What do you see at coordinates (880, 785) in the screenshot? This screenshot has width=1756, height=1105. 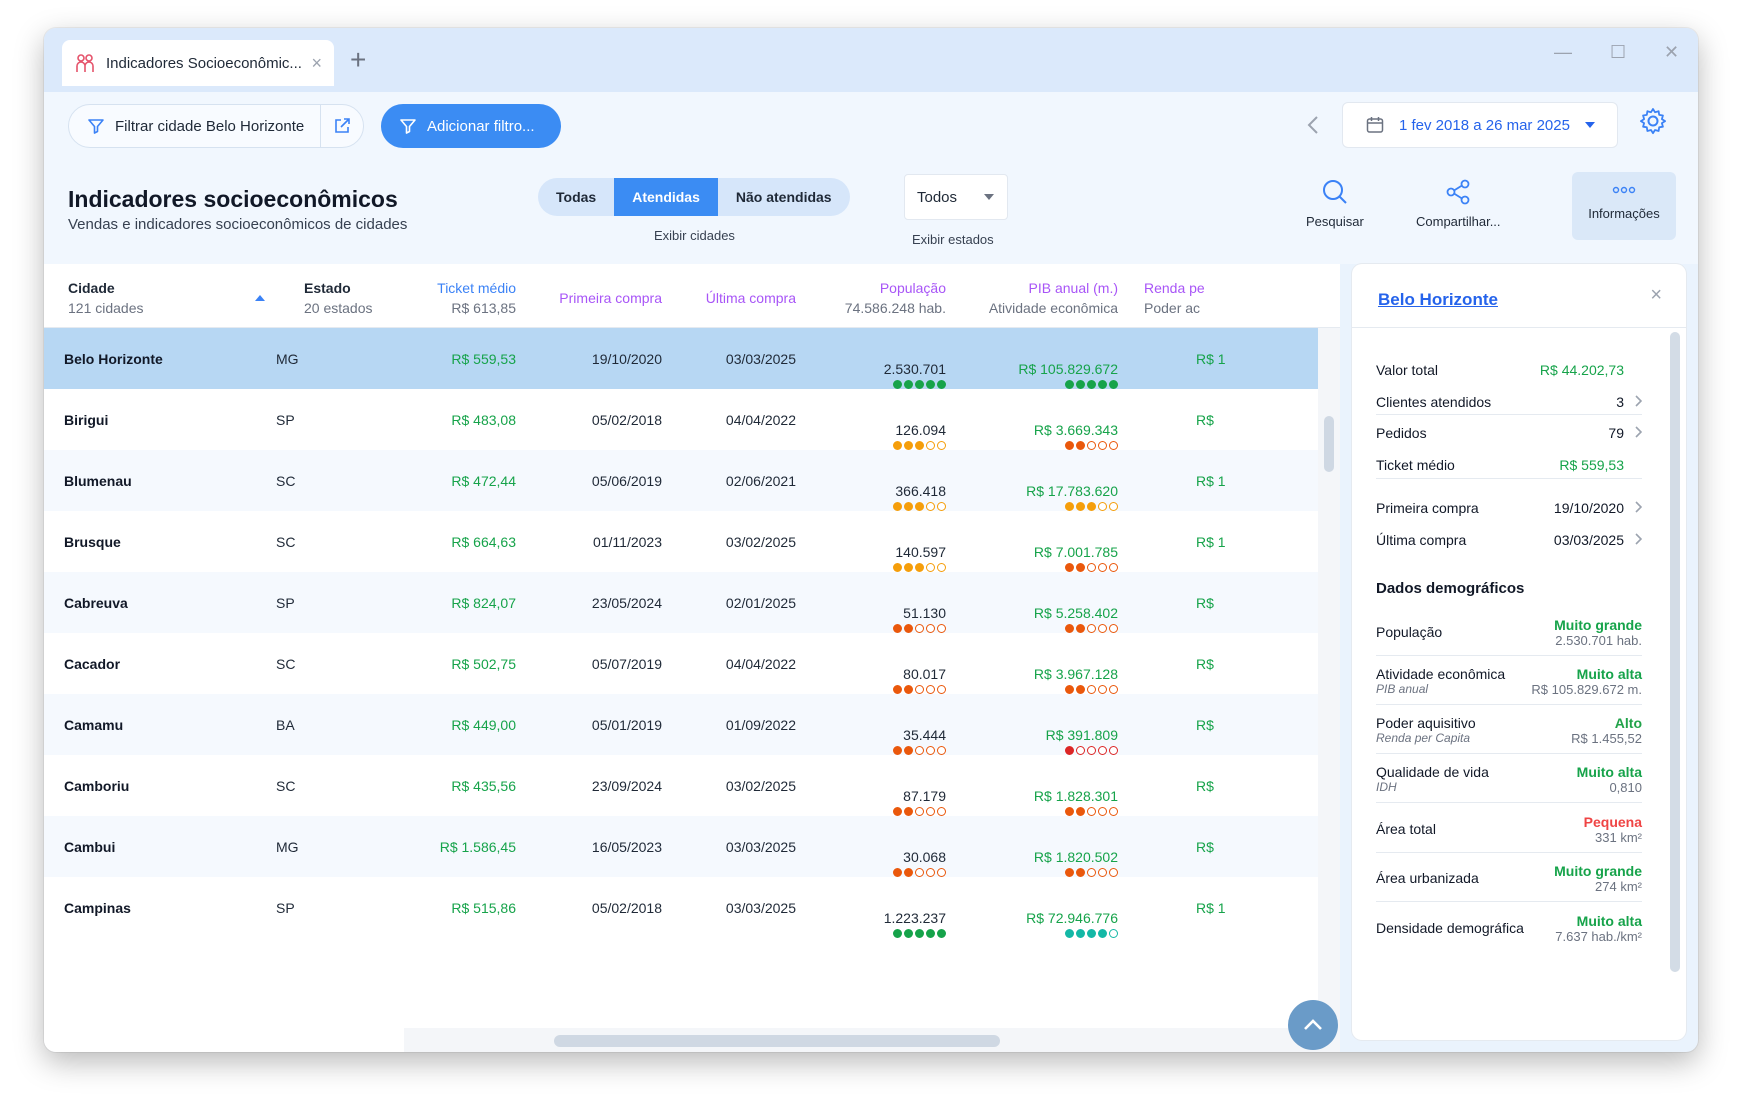 I see `cell-population: 87.179` at bounding box center [880, 785].